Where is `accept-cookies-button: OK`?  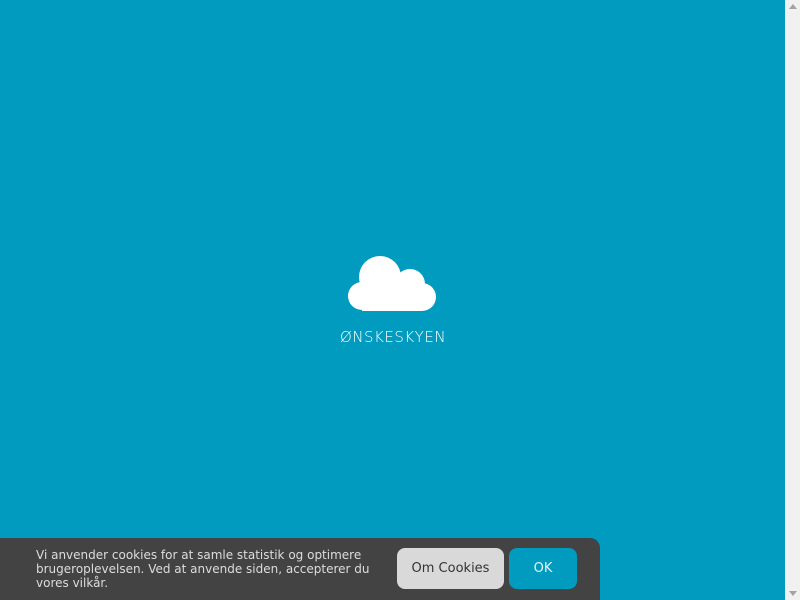 accept-cookies-button: OK is located at coordinates (543, 568).